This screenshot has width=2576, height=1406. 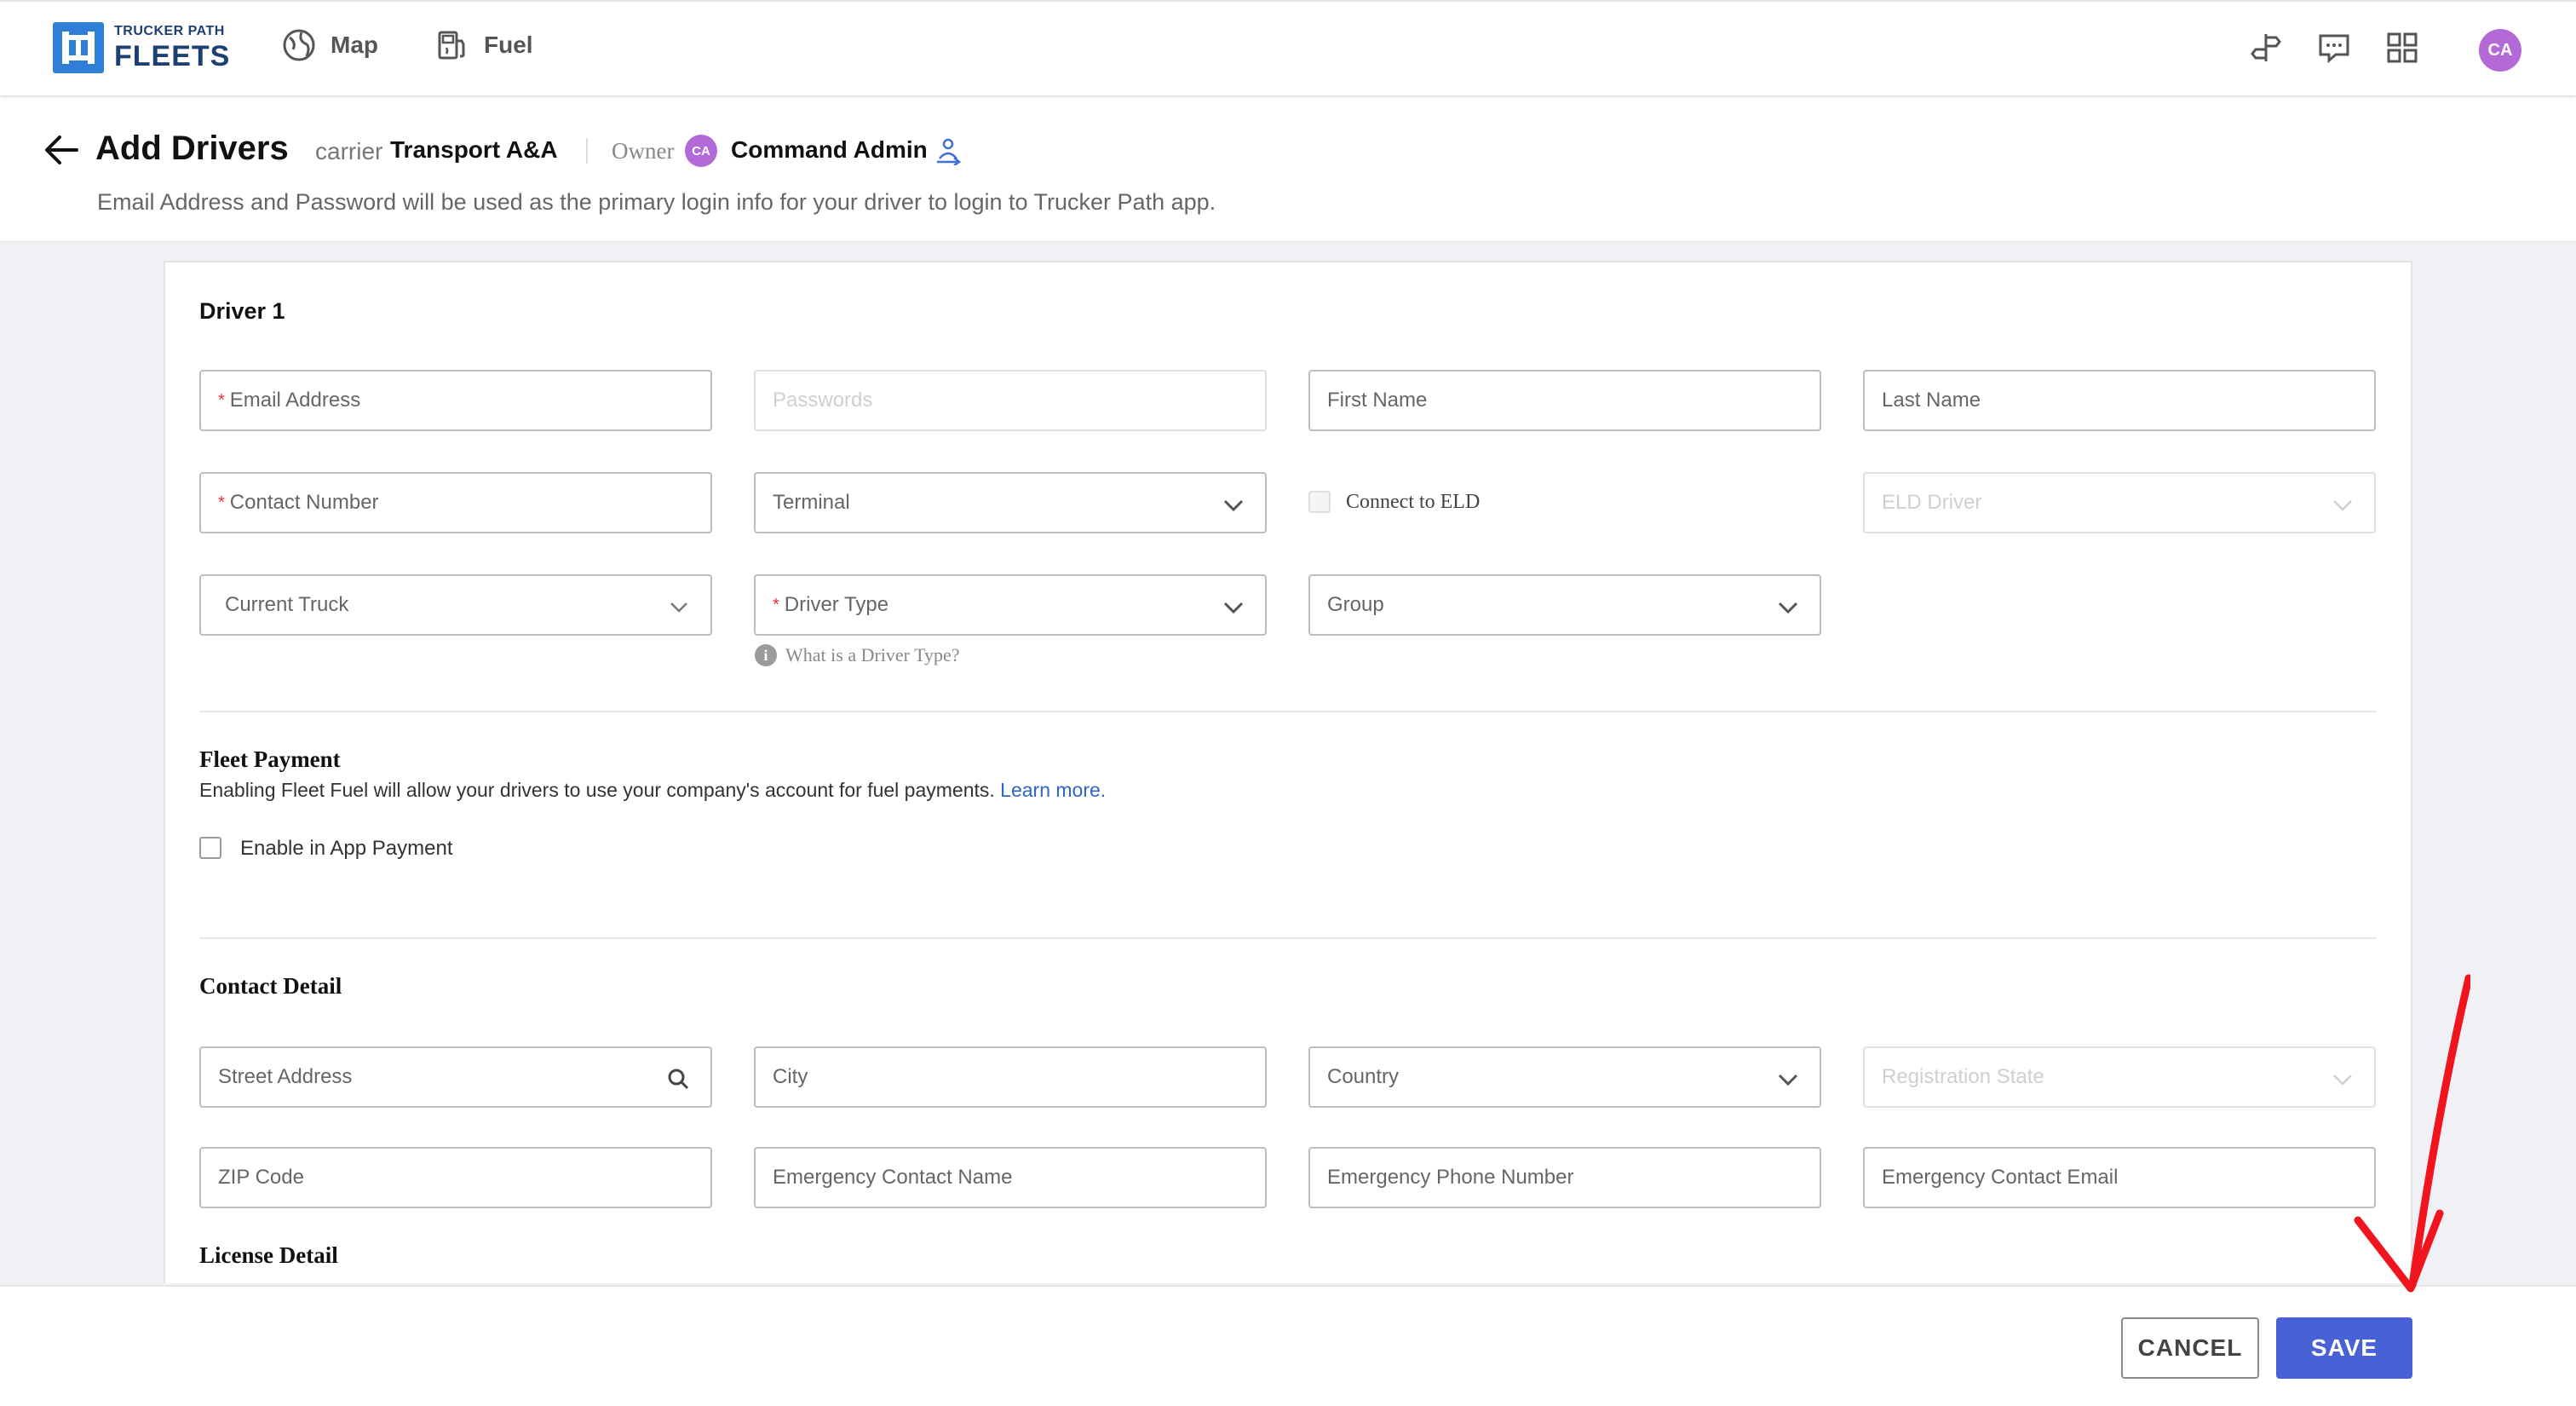 What do you see at coordinates (1932, 502) in the screenshot?
I see `eld-driver-placeholder: ELD Driver` at bounding box center [1932, 502].